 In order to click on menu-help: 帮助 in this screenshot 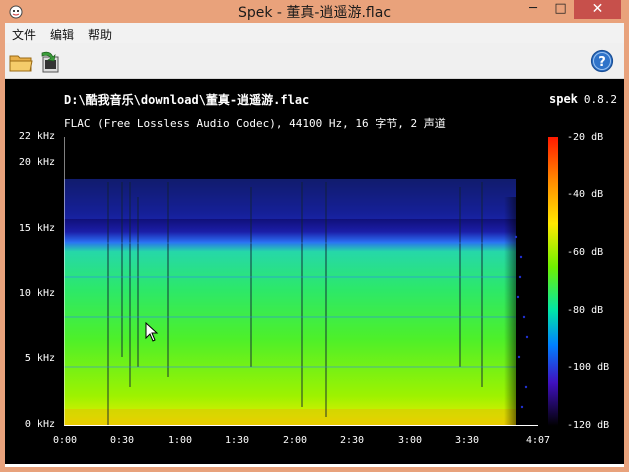, I will do `click(100, 34)`.